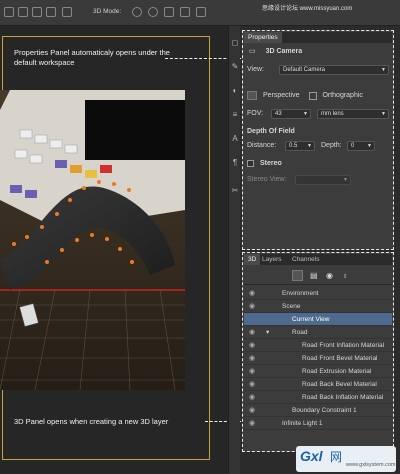 The width and height of the screenshot is (400, 474). What do you see at coordinates (235, 191) in the screenshot?
I see `tools-icon: ✂` at bounding box center [235, 191].